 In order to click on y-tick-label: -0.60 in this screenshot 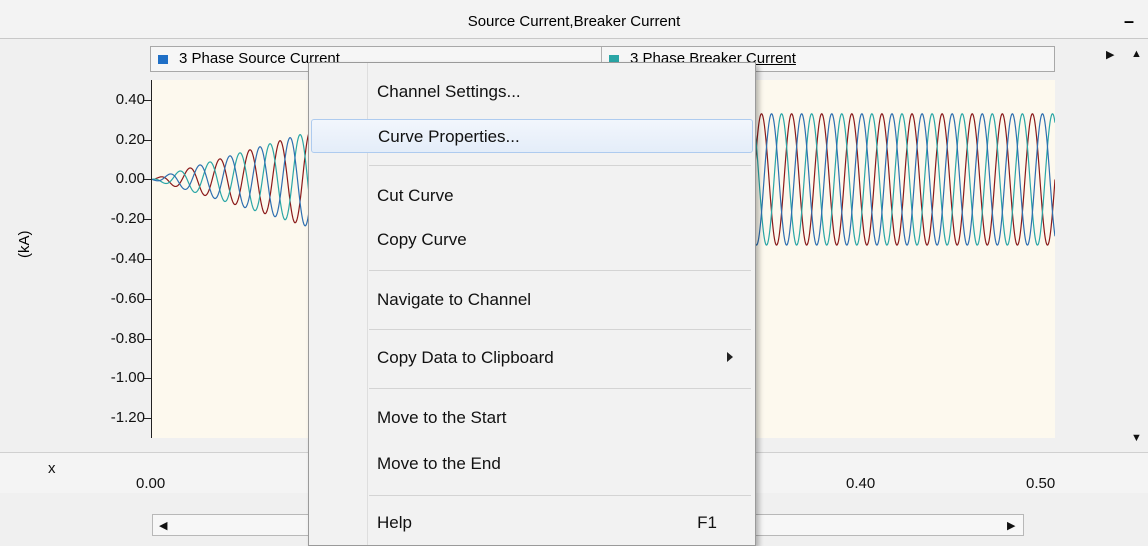, I will do `click(127, 298)`.